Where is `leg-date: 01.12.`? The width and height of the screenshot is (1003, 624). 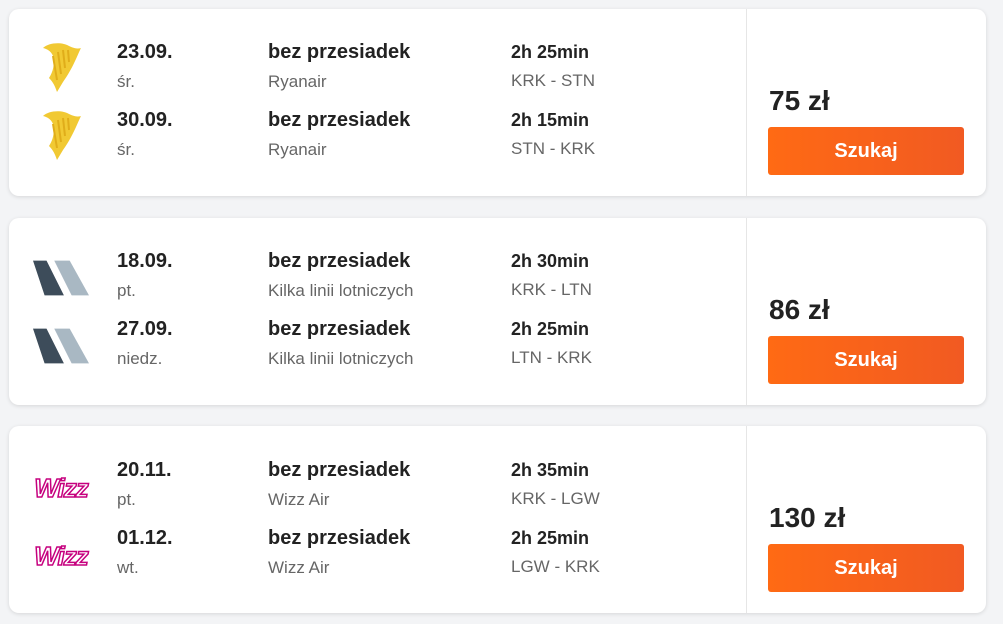 leg-date: 01.12. is located at coordinates (145, 538).